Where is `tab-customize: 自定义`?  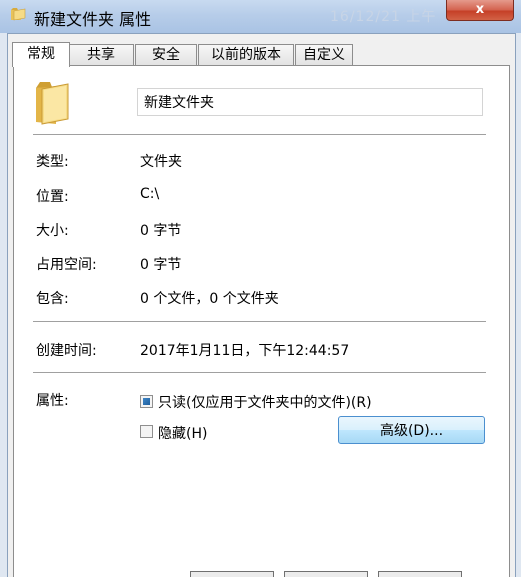
tab-customize: 自定义 is located at coordinates (324, 54).